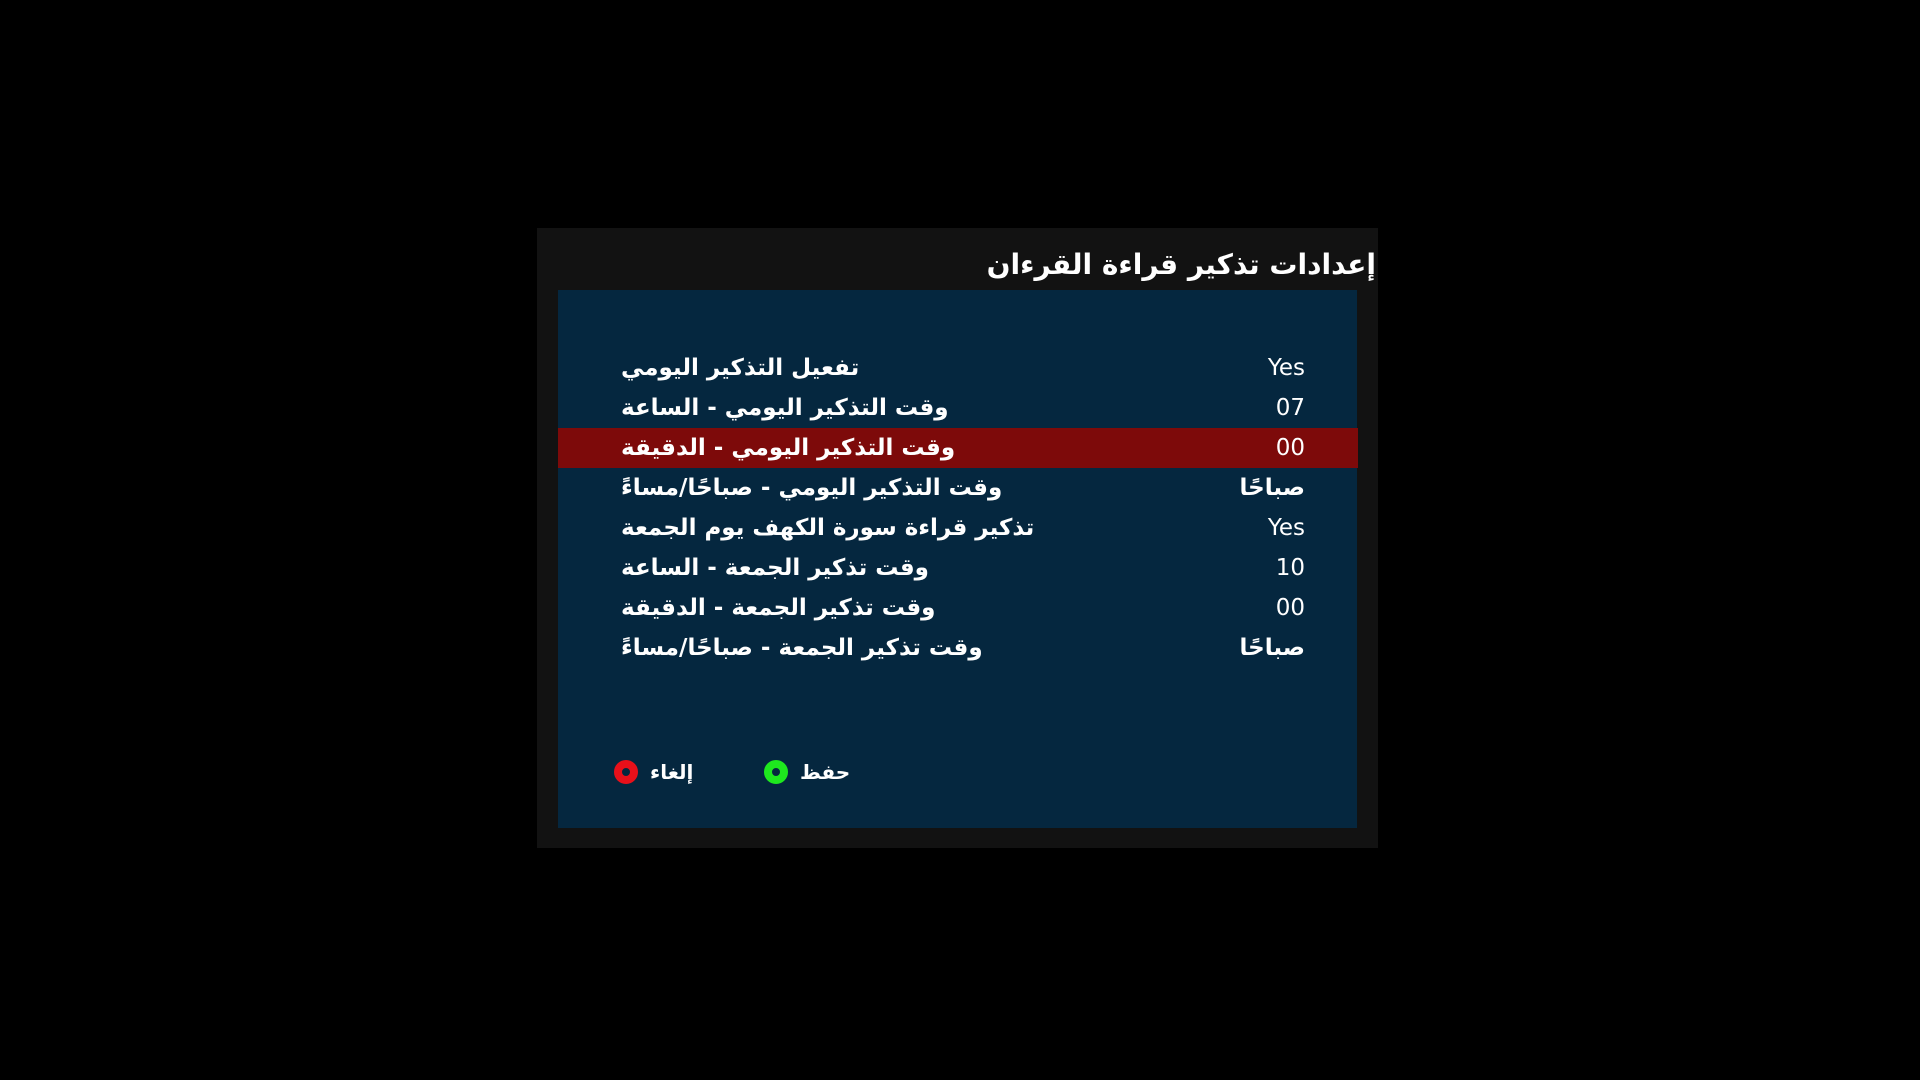 This screenshot has height=1080, width=1920. I want to click on setting-friday-reminder-minute: وقت تذكير الجمعة - الدقيقة 00, so click(957, 608).